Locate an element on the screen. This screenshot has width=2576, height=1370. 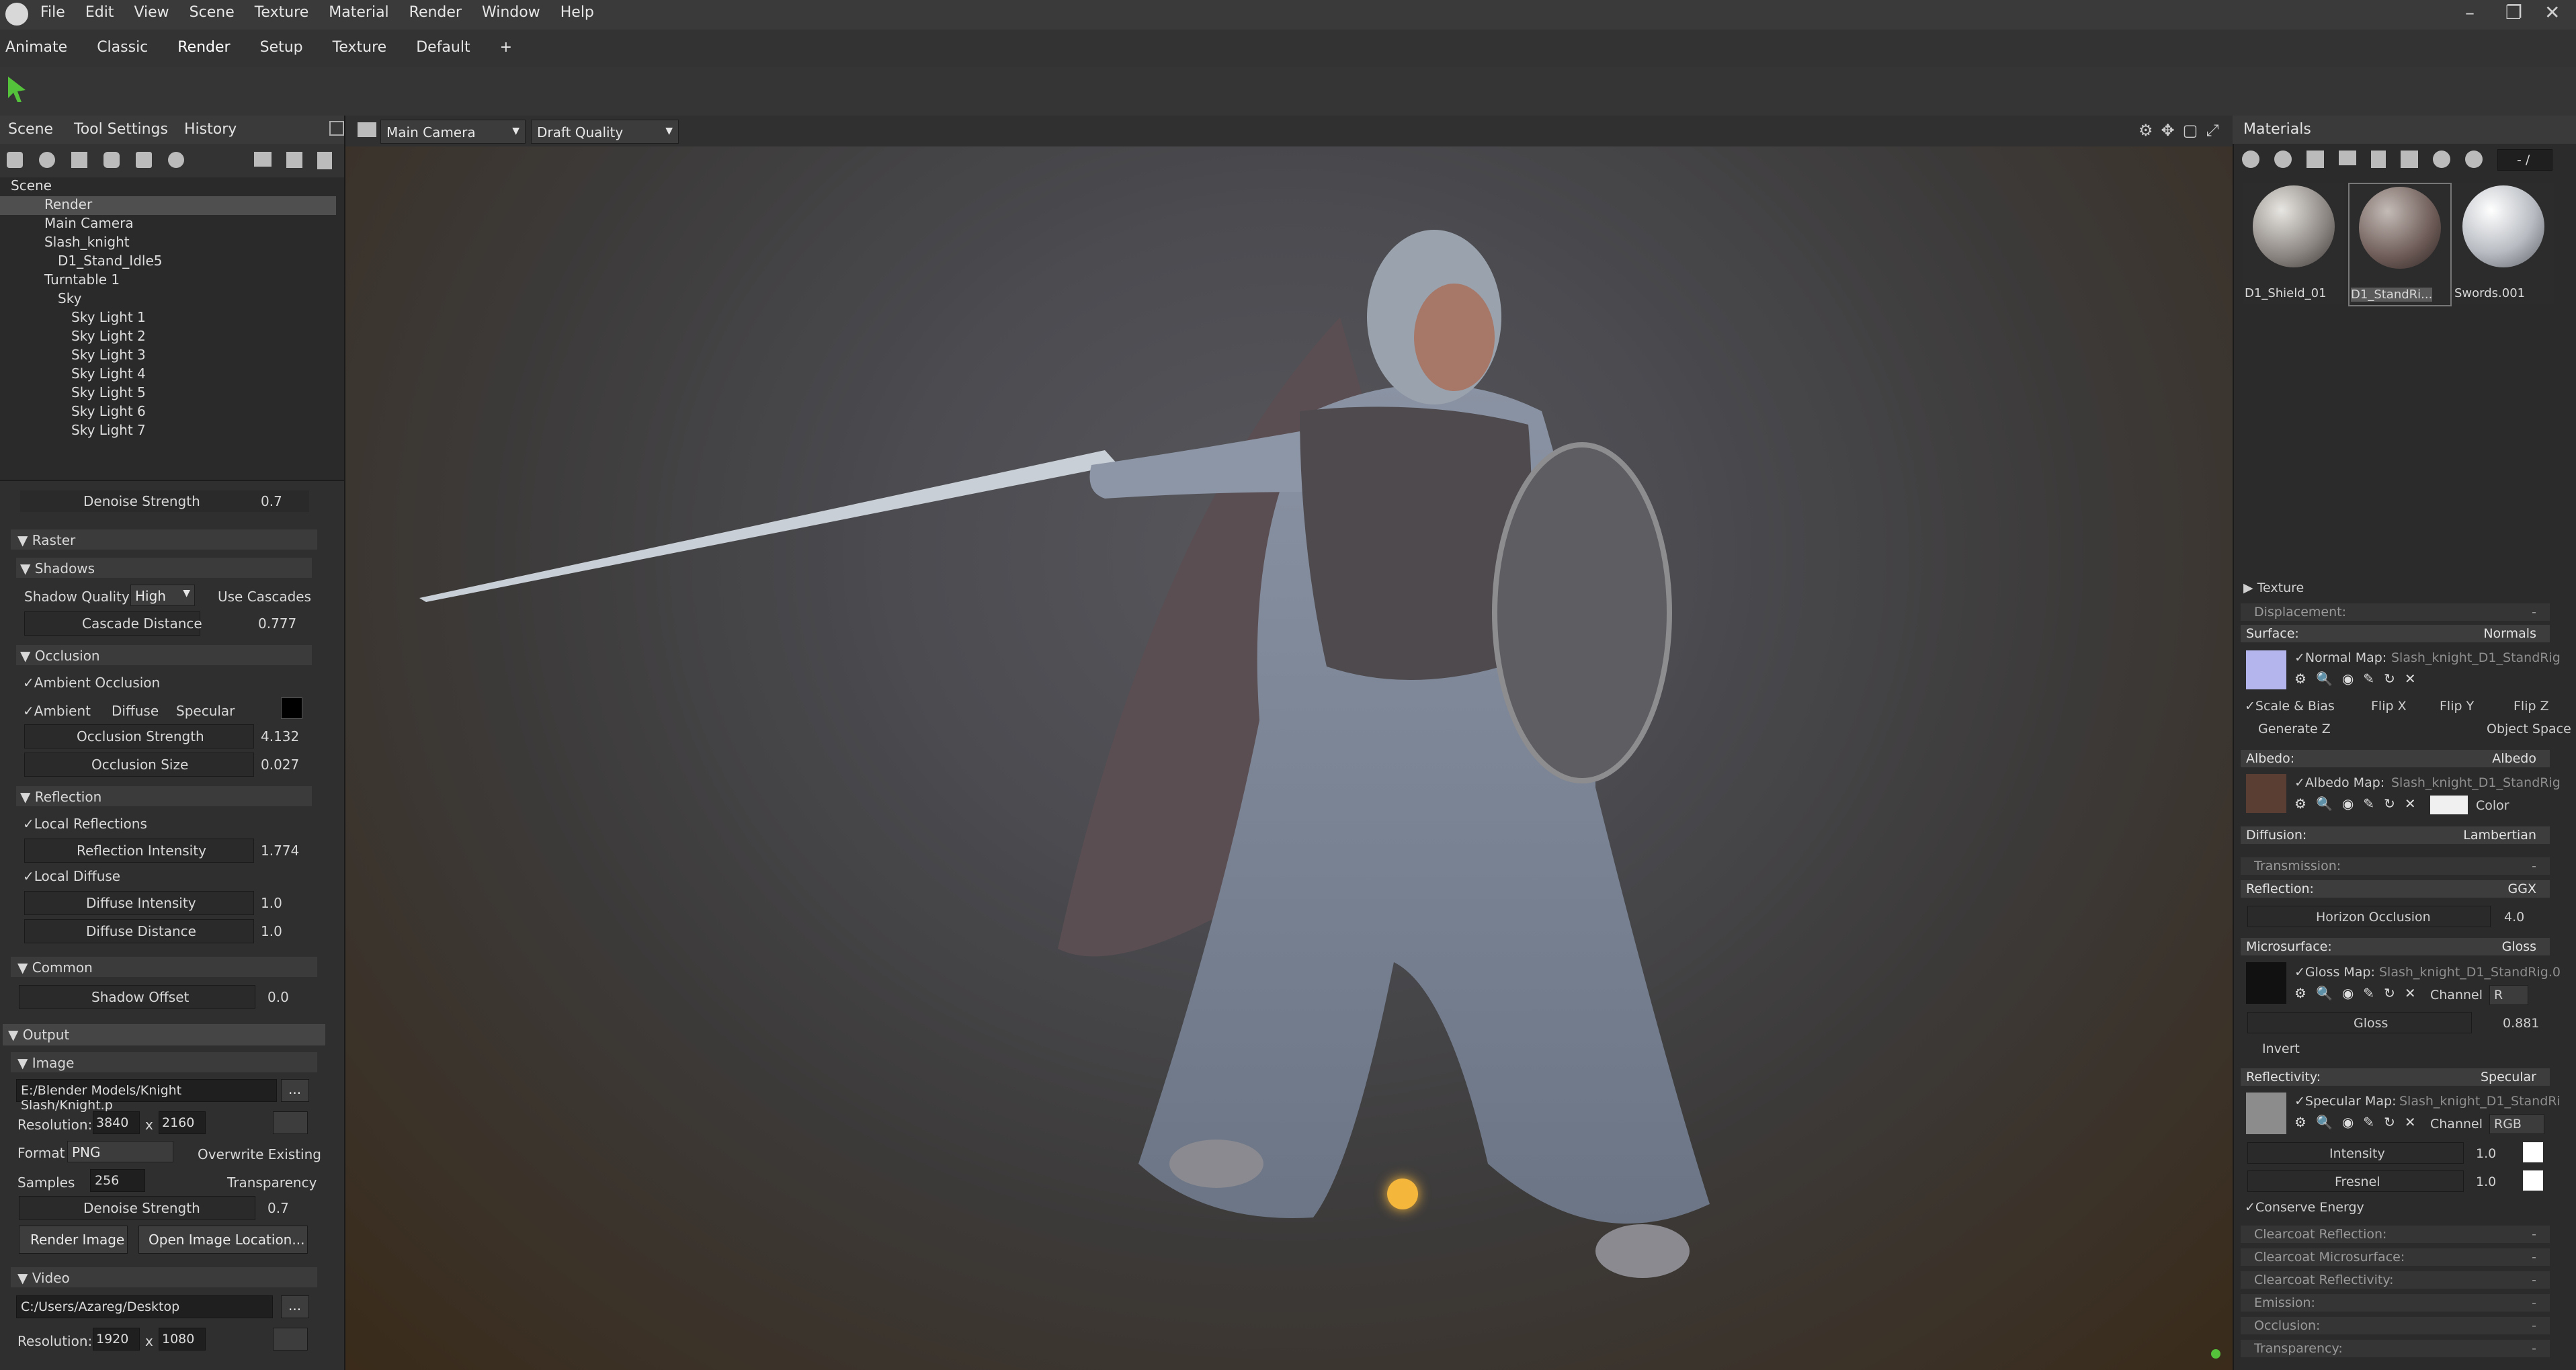
conserve-energy-checkbox: ✓Conserve Energy is located at coordinates (2304, 1207).